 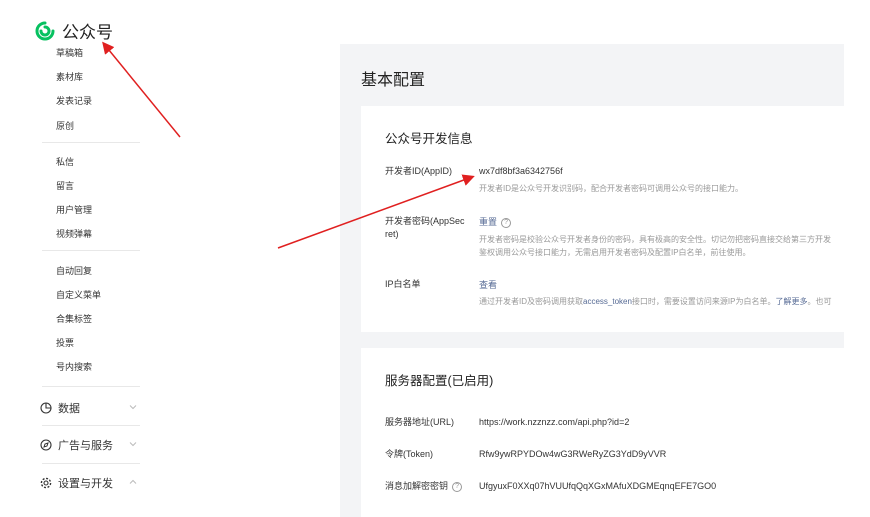 What do you see at coordinates (46, 408) in the screenshot?
I see `chart-icon` at bounding box center [46, 408].